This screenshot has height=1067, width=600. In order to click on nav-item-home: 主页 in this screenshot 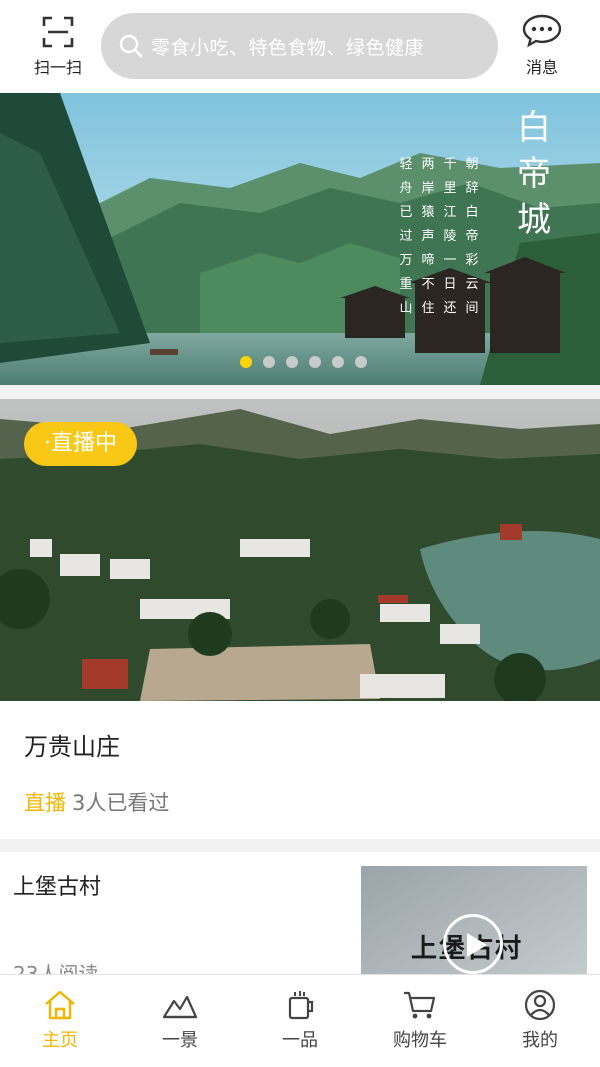, I will do `click(60, 1021)`.